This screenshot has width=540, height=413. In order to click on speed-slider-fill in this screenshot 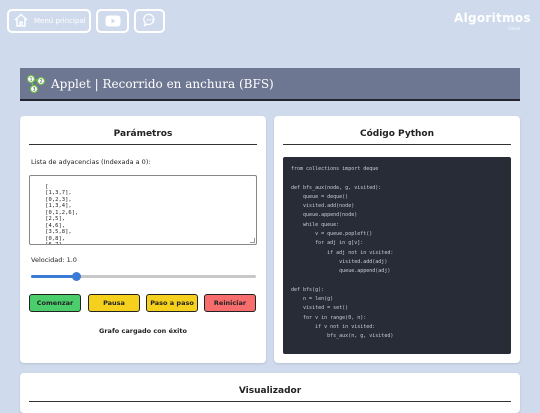, I will do `click(53, 276)`.